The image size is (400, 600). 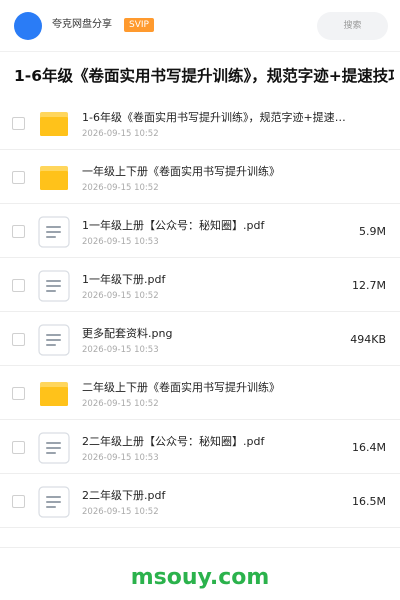 What do you see at coordinates (82, 24) in the screenshot?
I see `sharer-name: 夸克网盘分享` at bounding box center [82, 24].